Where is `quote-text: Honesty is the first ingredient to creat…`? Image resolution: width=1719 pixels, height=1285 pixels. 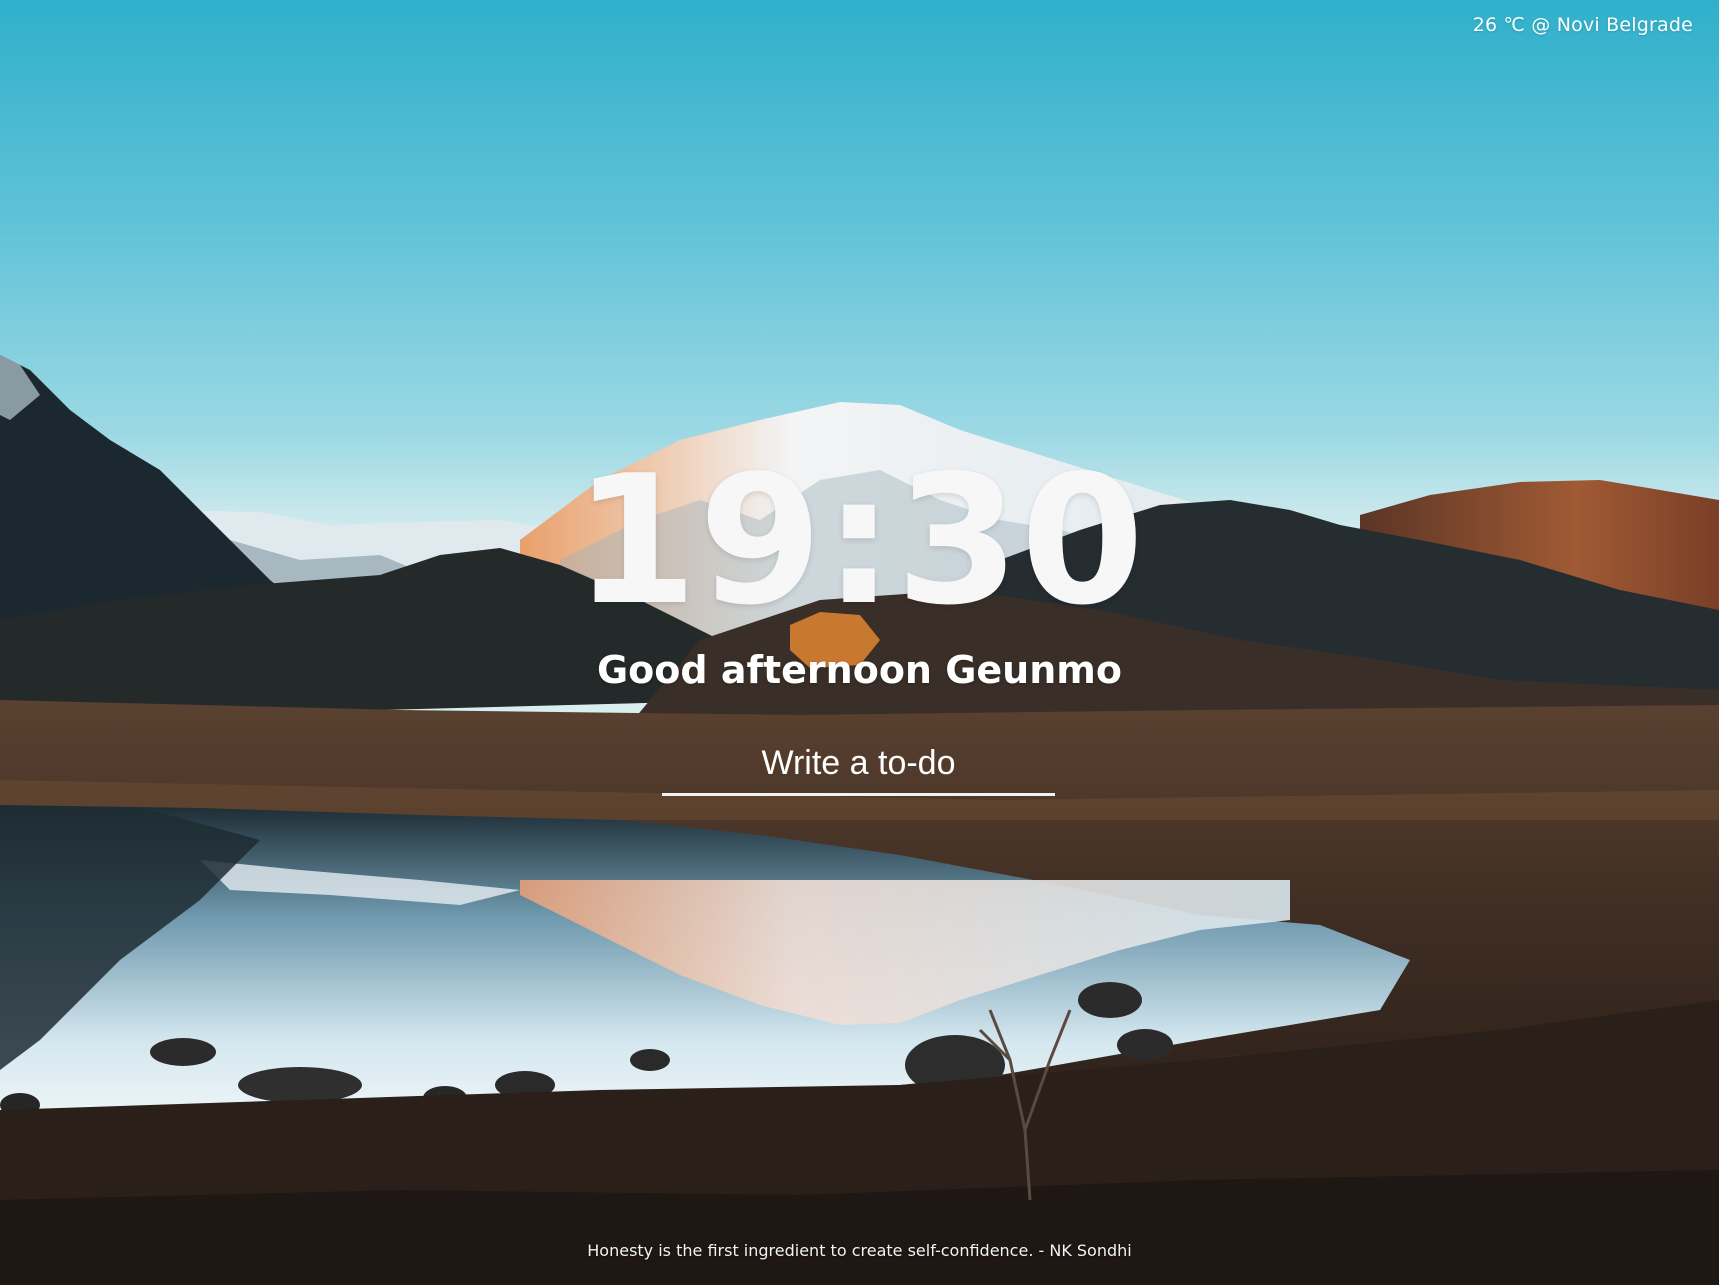
quote-text: Honesty is the first ingredient to creat… is located at coordinates (859, 1250).